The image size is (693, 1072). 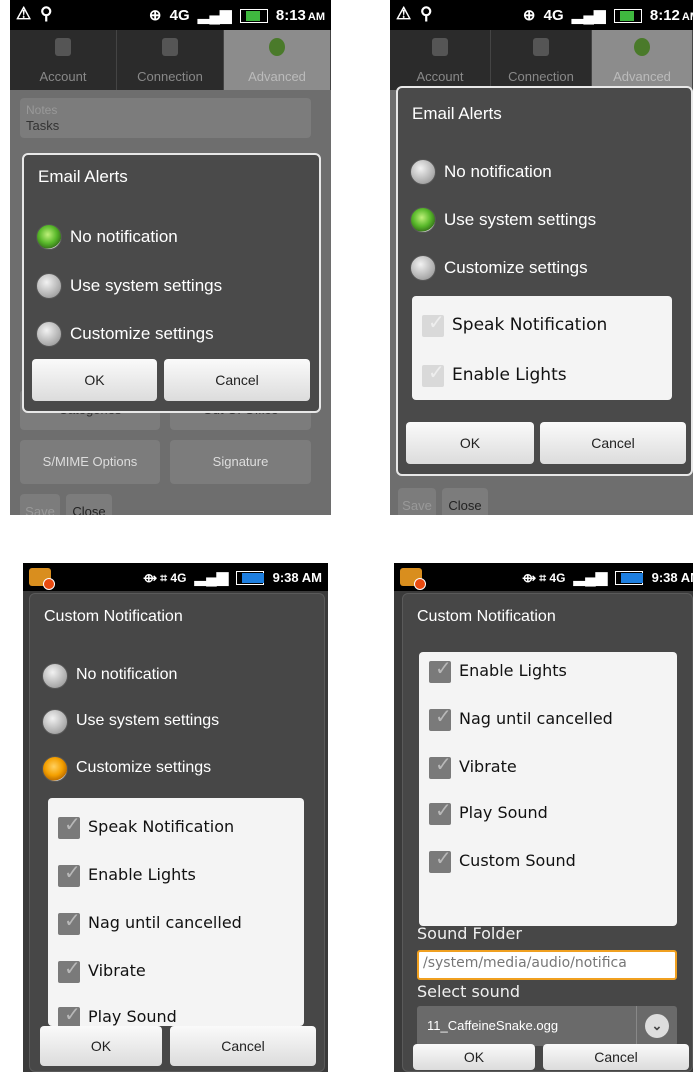 I want to click on select-sound-value: 11_CaffeineSnake.ogg, so click(x=493, y=1025).